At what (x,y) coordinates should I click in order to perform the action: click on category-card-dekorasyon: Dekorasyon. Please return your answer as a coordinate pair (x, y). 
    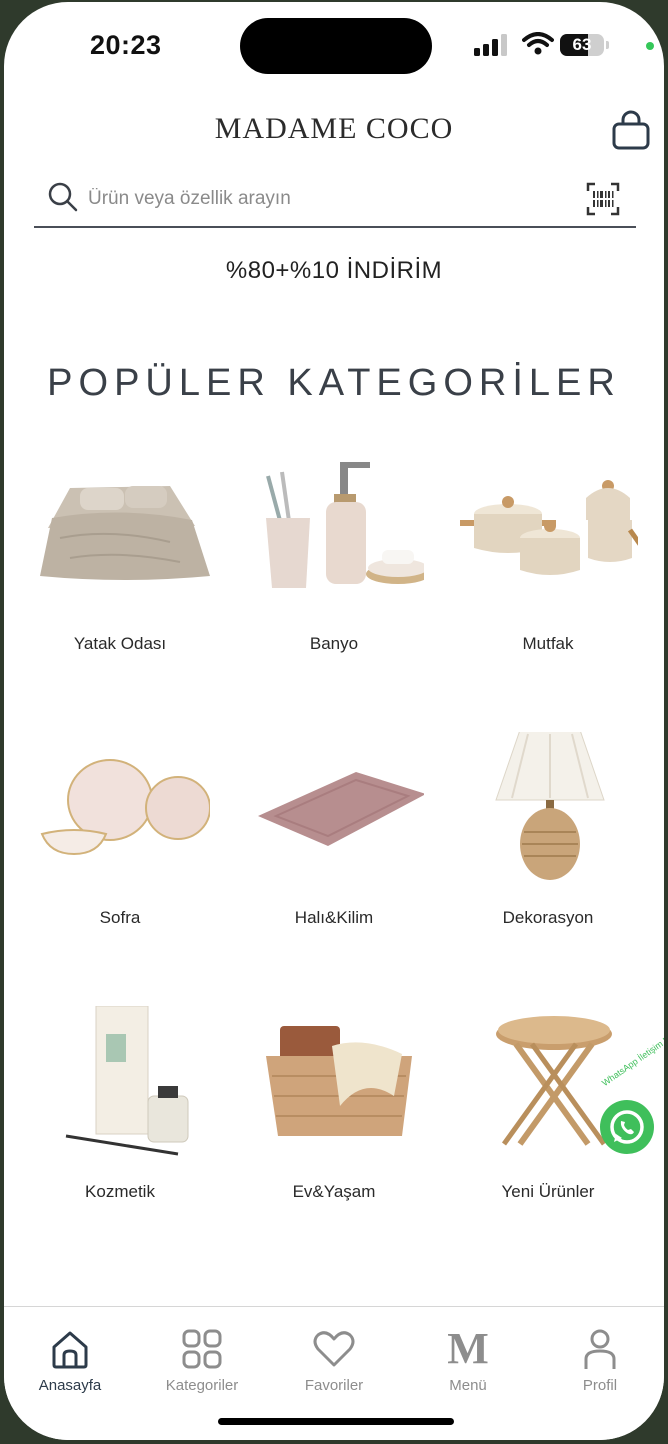
    Looking at the image, I should click on (548, 851).